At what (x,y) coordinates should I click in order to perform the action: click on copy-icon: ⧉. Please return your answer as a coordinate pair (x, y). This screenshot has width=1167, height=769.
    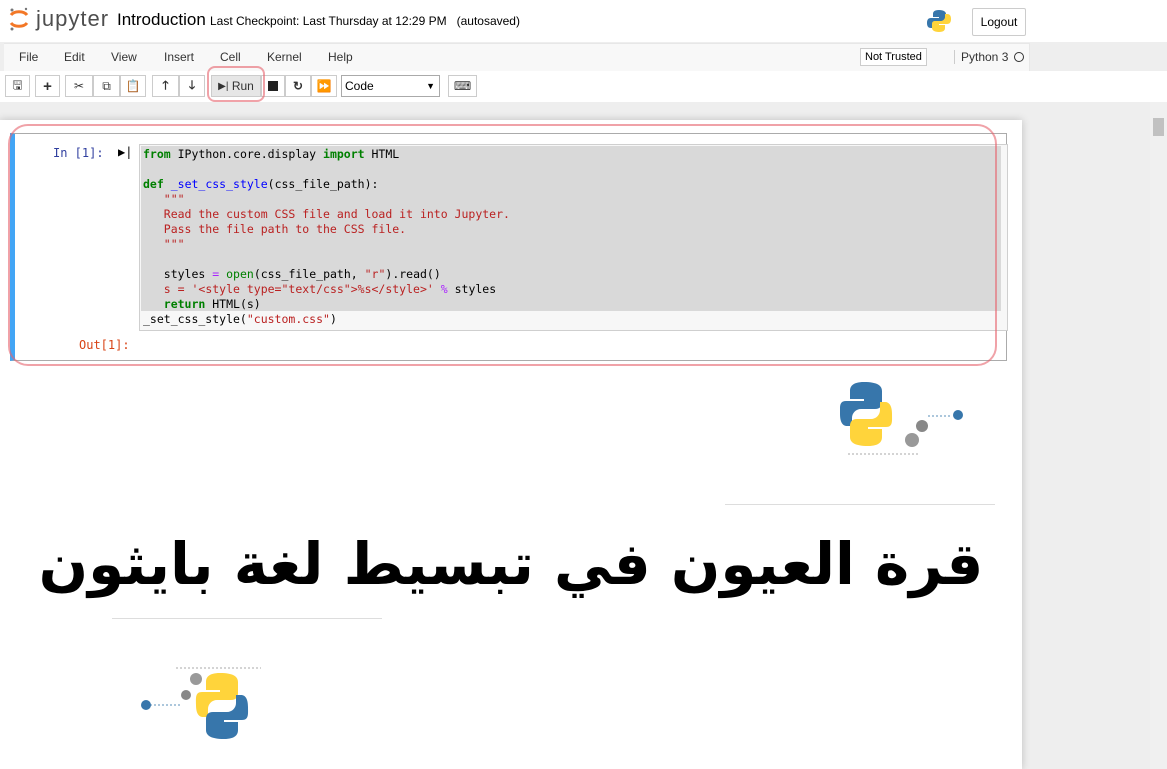
    Looking at the image, I should click on (106, 85).